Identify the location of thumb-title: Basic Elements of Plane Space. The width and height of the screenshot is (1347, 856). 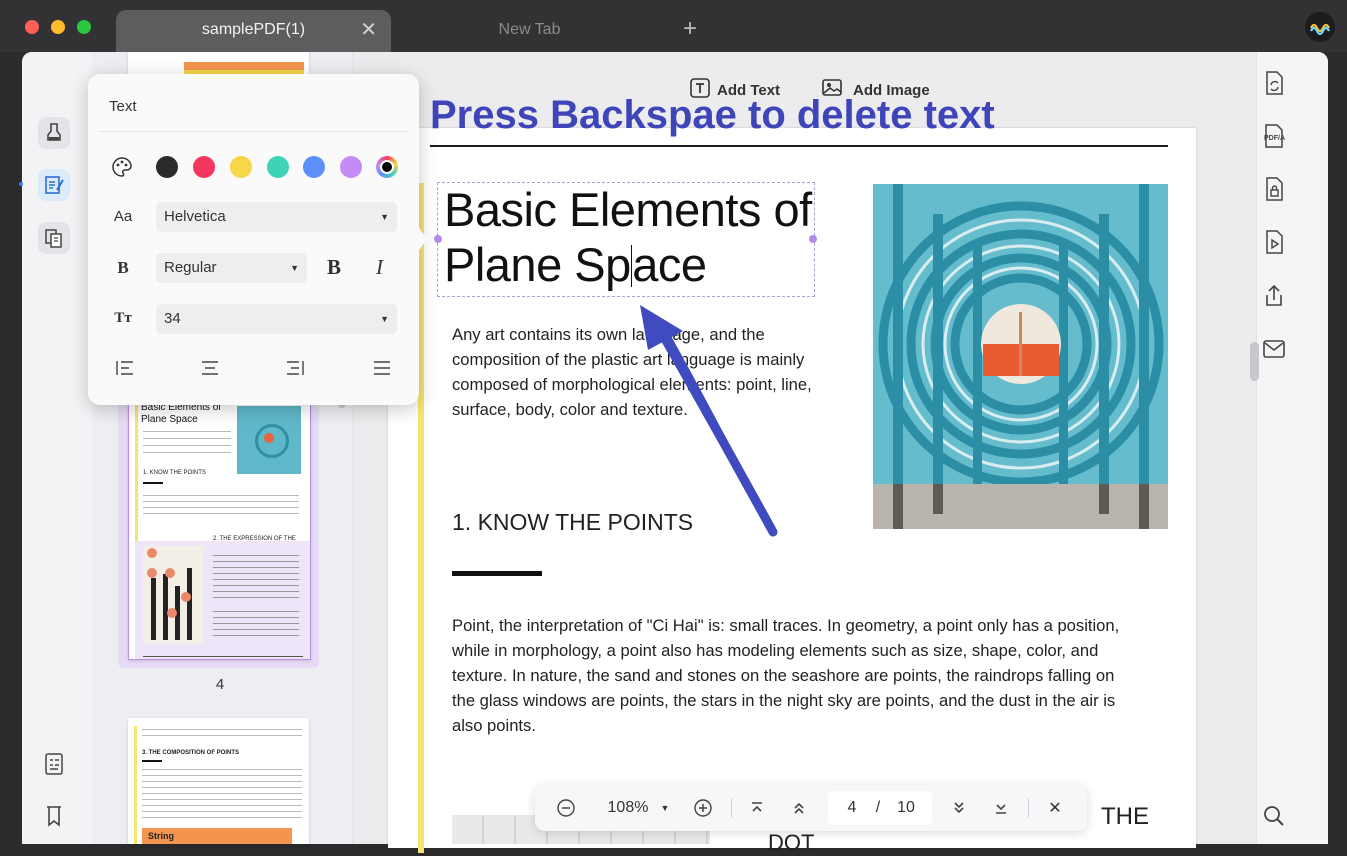
(181, 413).